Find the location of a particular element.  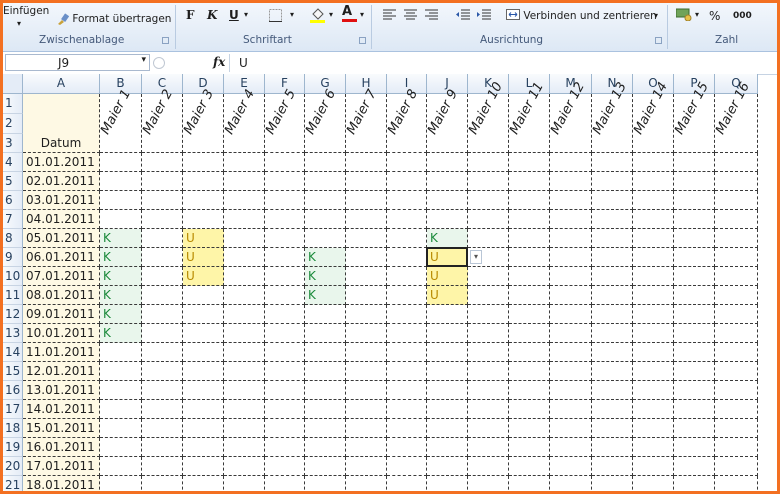

merge-dropdown-icon: ▾ is located at coordinates (656, 15).